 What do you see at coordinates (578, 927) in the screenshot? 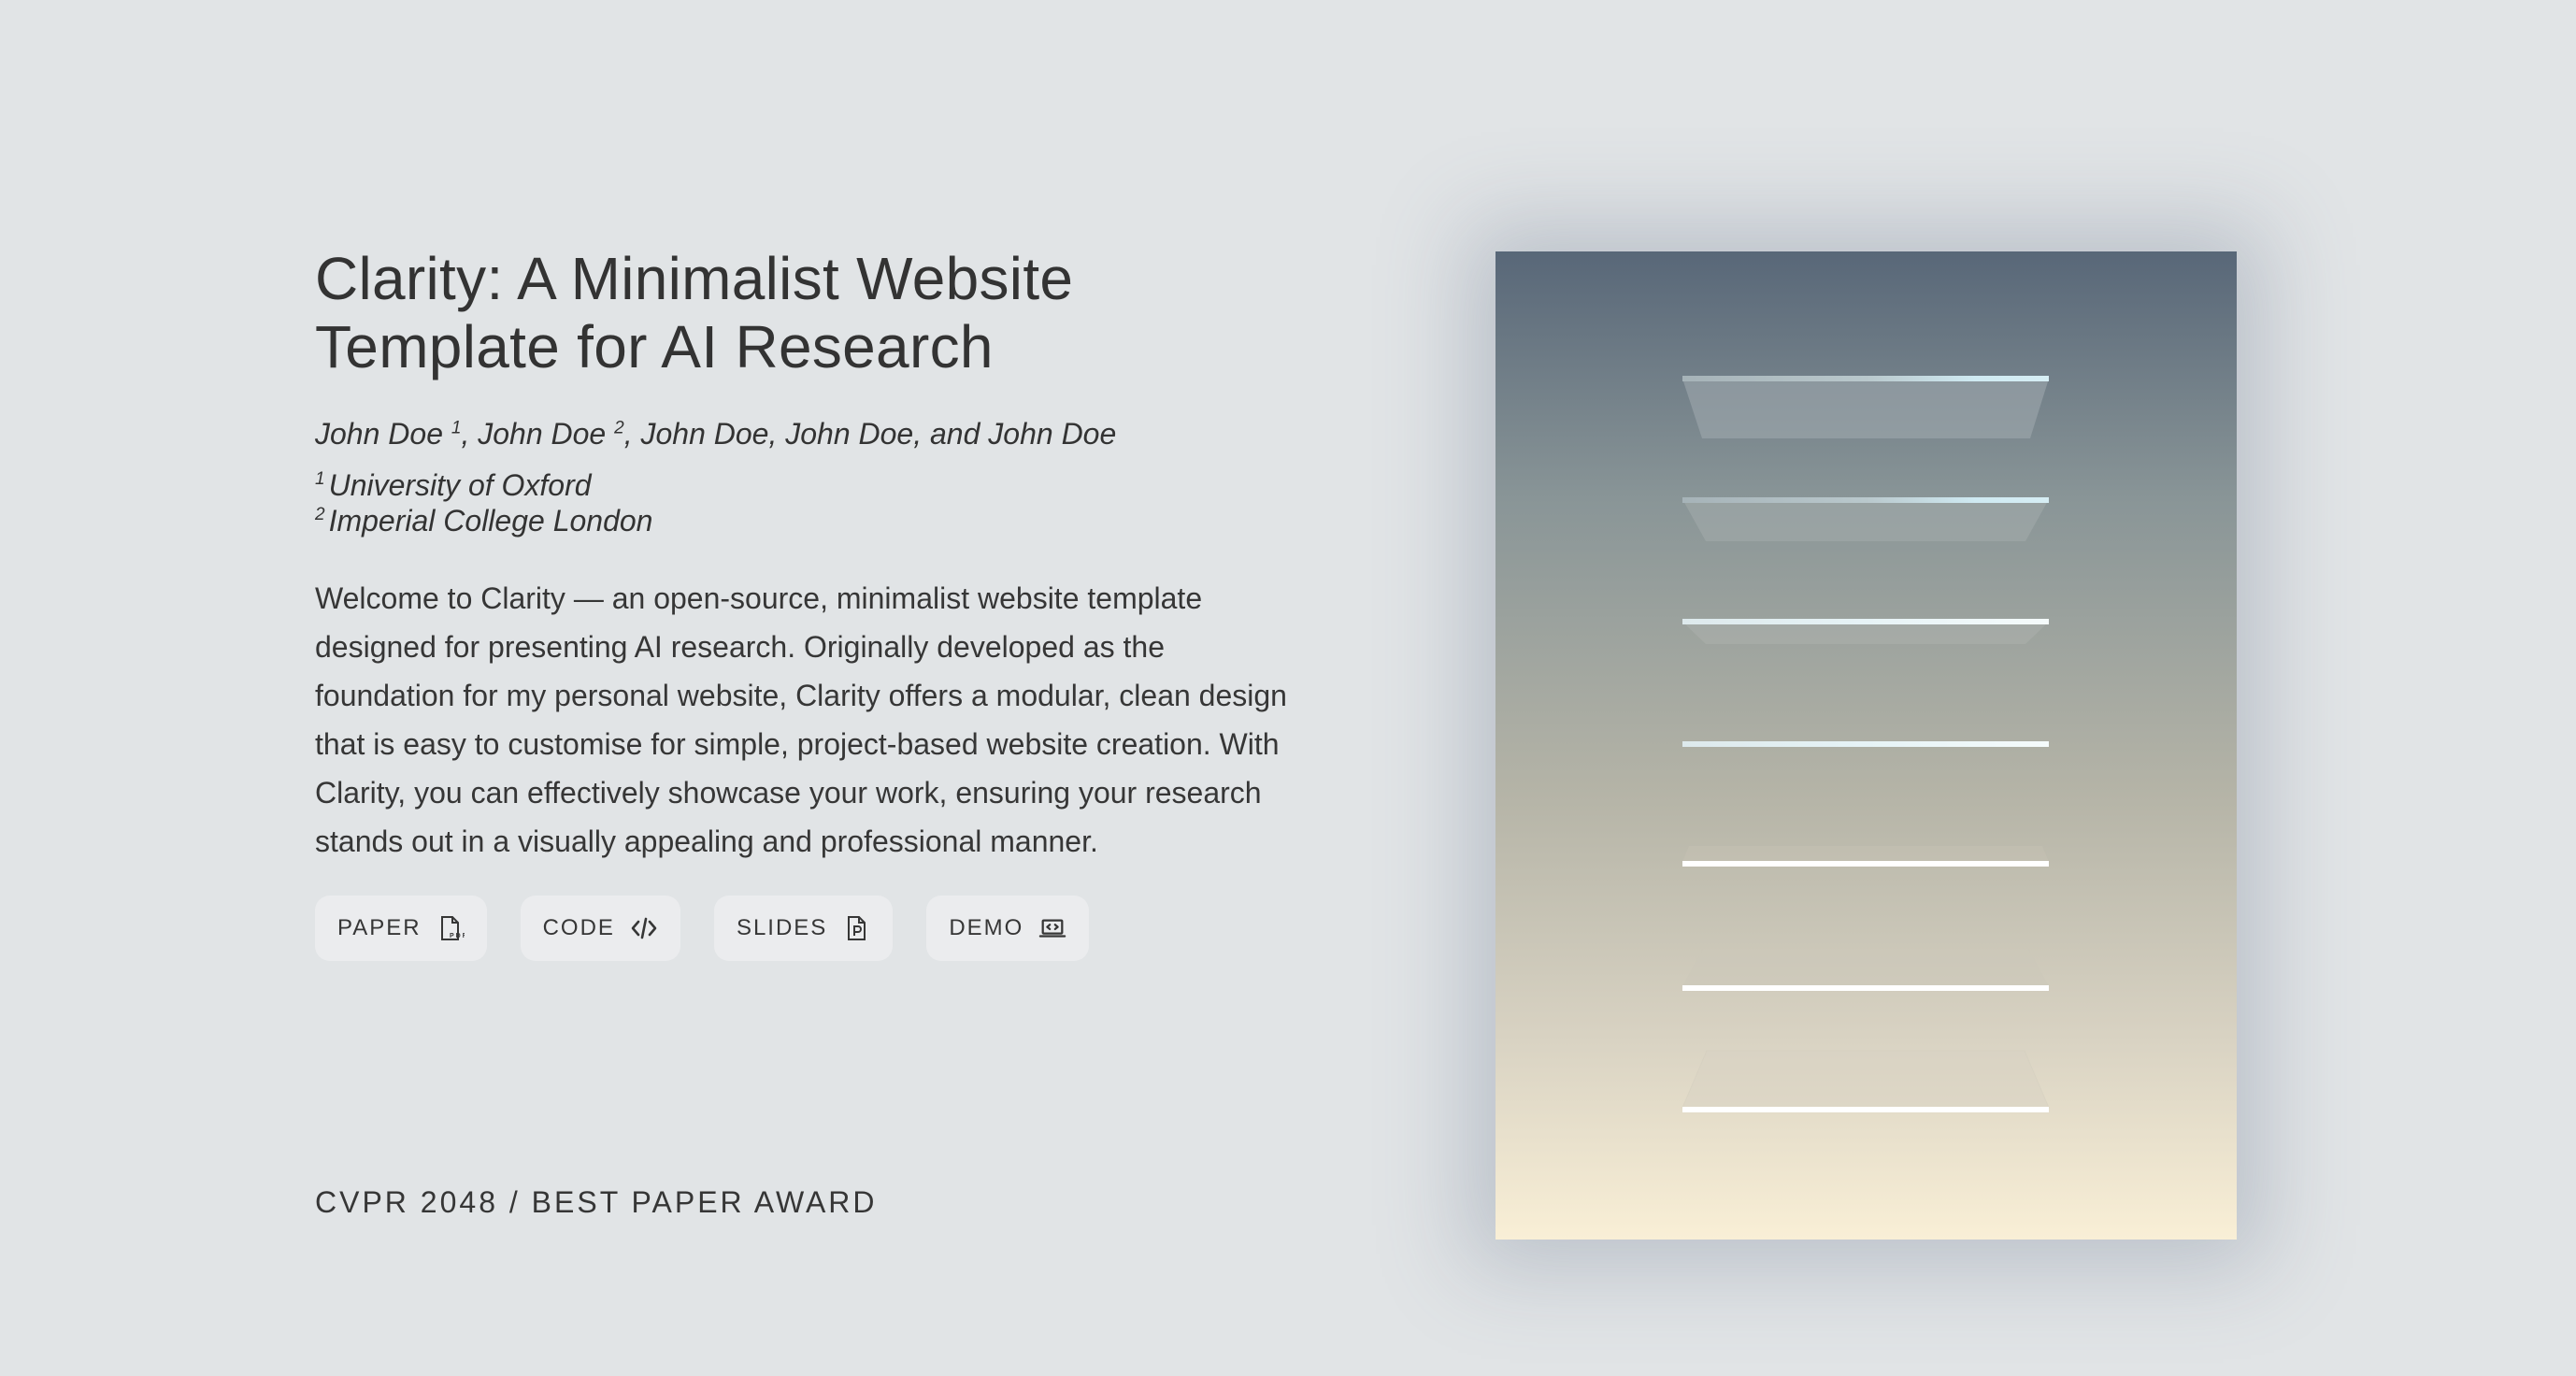
I see `code-button-label: CODE` at bounding box center [578, 927].